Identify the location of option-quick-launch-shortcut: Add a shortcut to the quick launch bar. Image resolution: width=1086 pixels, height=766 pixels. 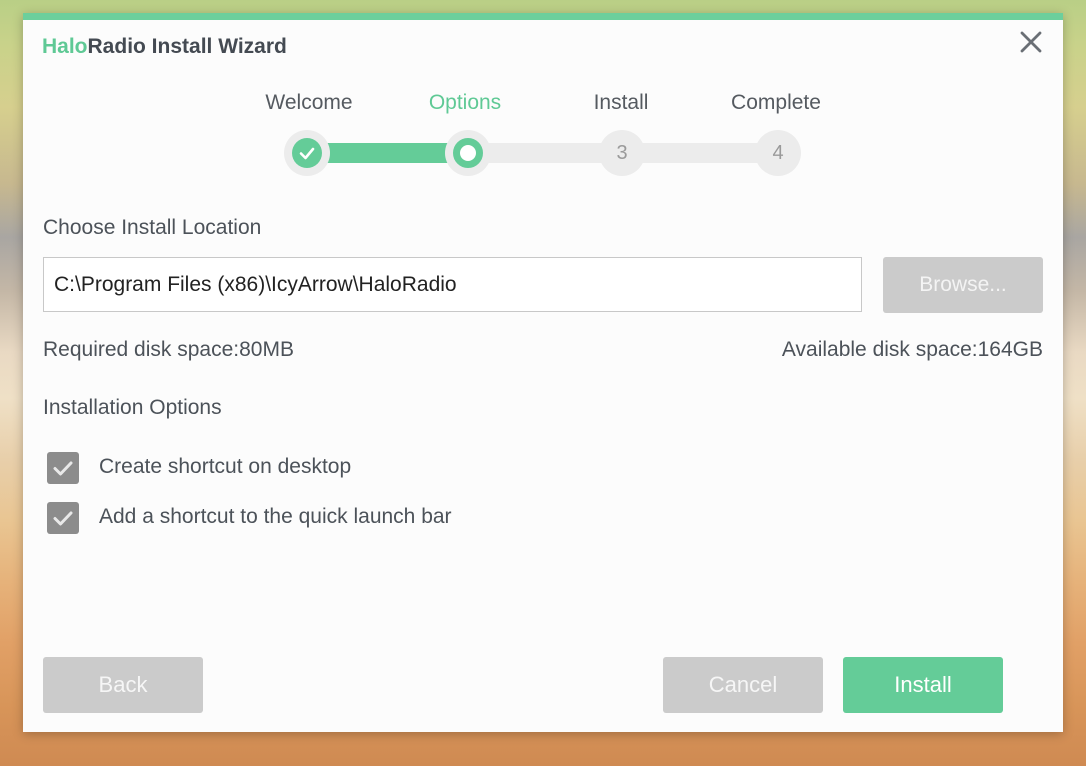
(307, 518).